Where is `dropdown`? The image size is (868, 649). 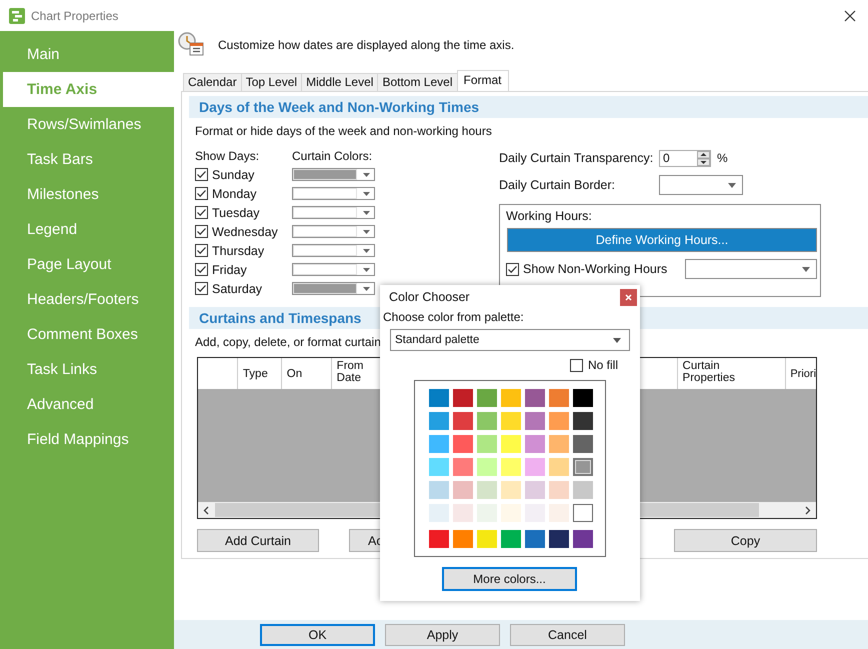
dropdown is located at coordinates (750, 269).